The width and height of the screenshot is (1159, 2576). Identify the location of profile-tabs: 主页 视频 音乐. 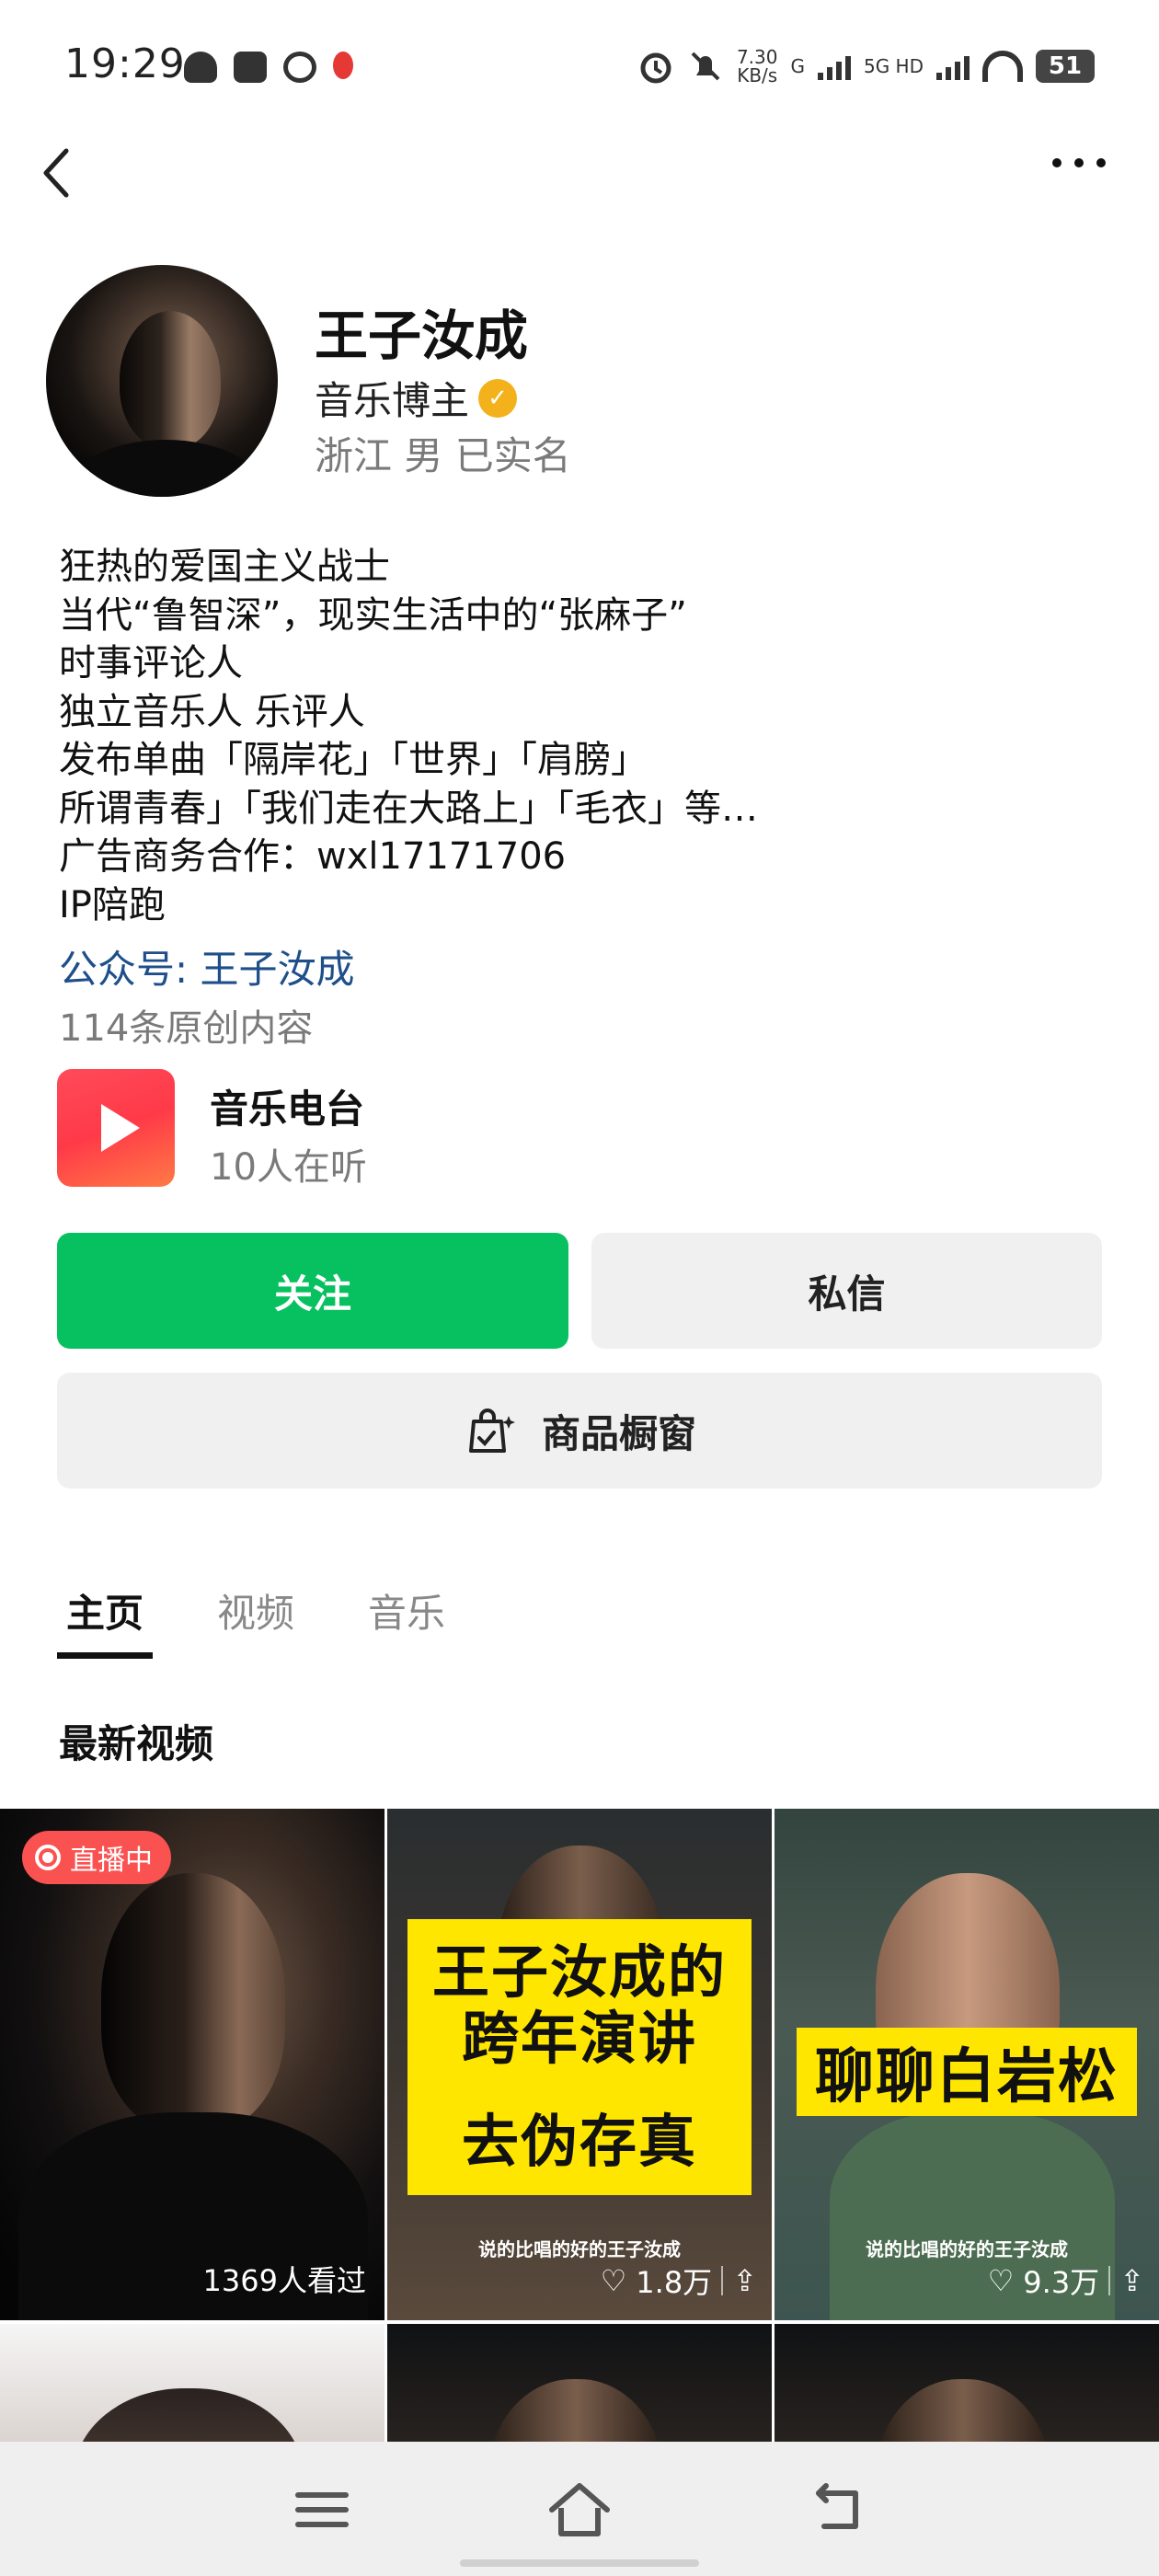
(255, 1620).